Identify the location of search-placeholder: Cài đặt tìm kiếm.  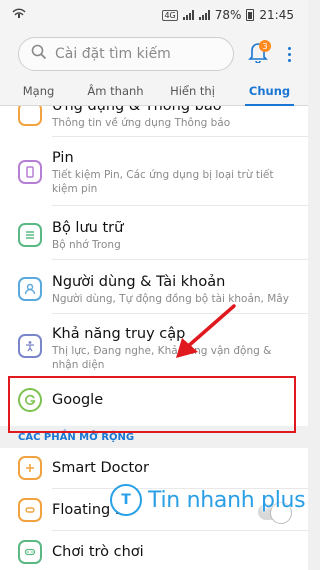
(113, 54).